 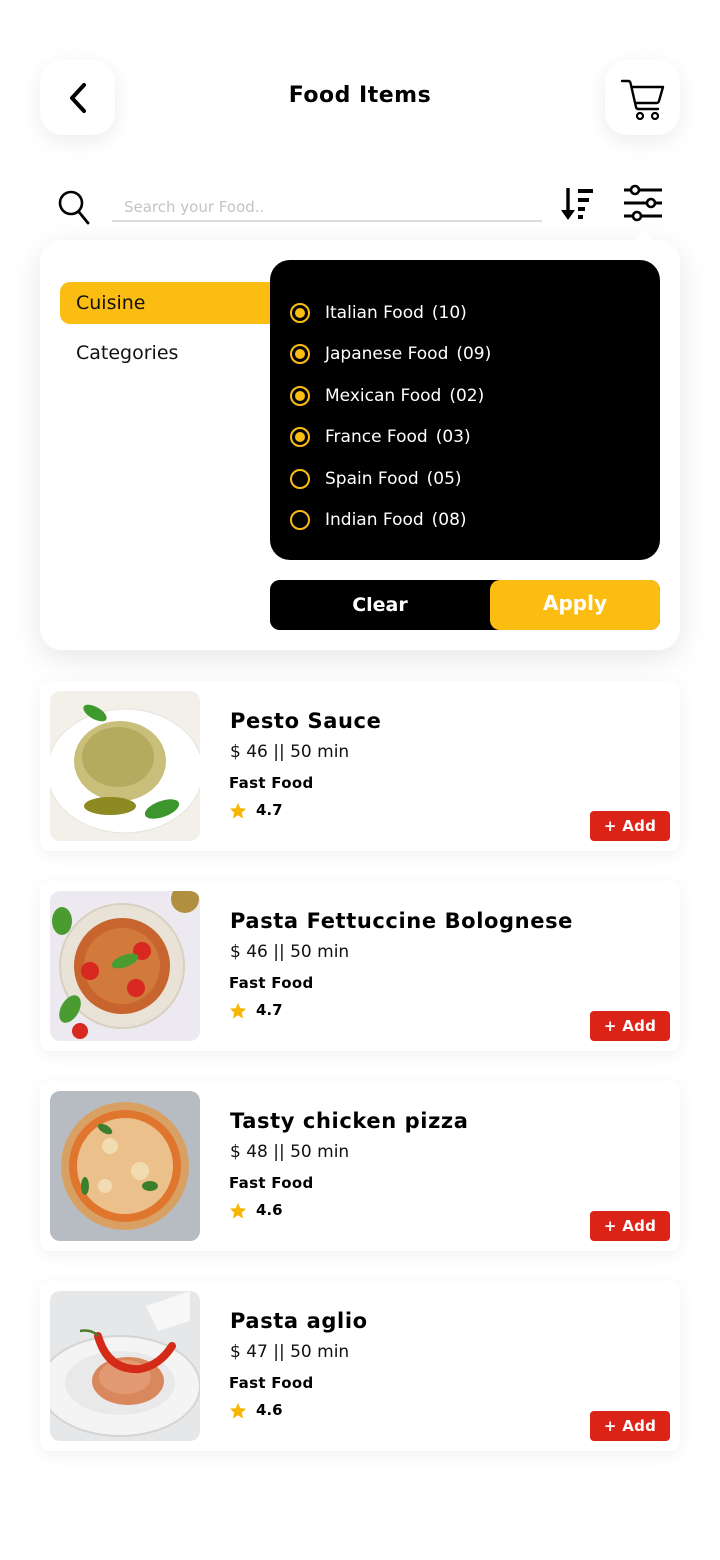 What do you see at coordinates (453, 437) in the screenshot?
I see `option-count: (03)` at bounding box center [453, 437].